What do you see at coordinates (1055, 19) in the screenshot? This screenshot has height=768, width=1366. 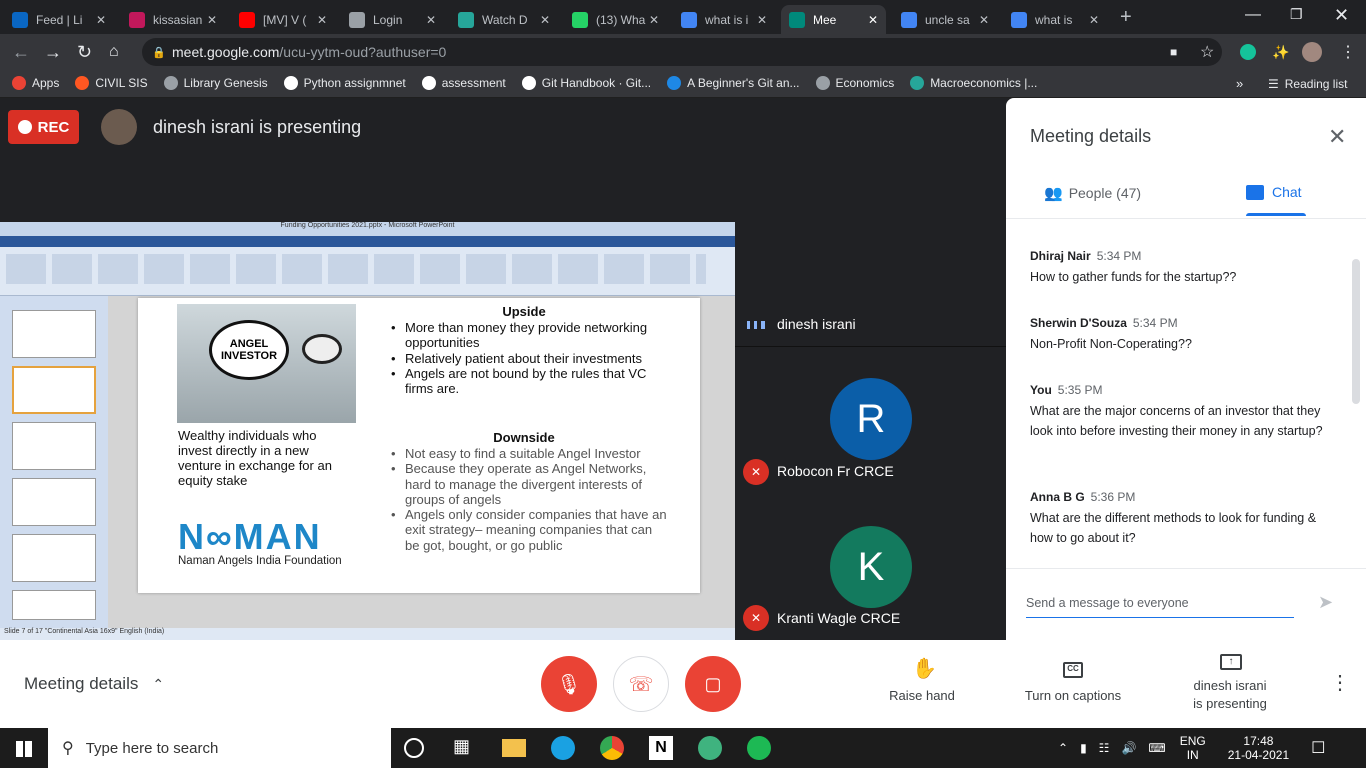 I see `browser-tab: what is ✕` at bounding box center [1055, 19].